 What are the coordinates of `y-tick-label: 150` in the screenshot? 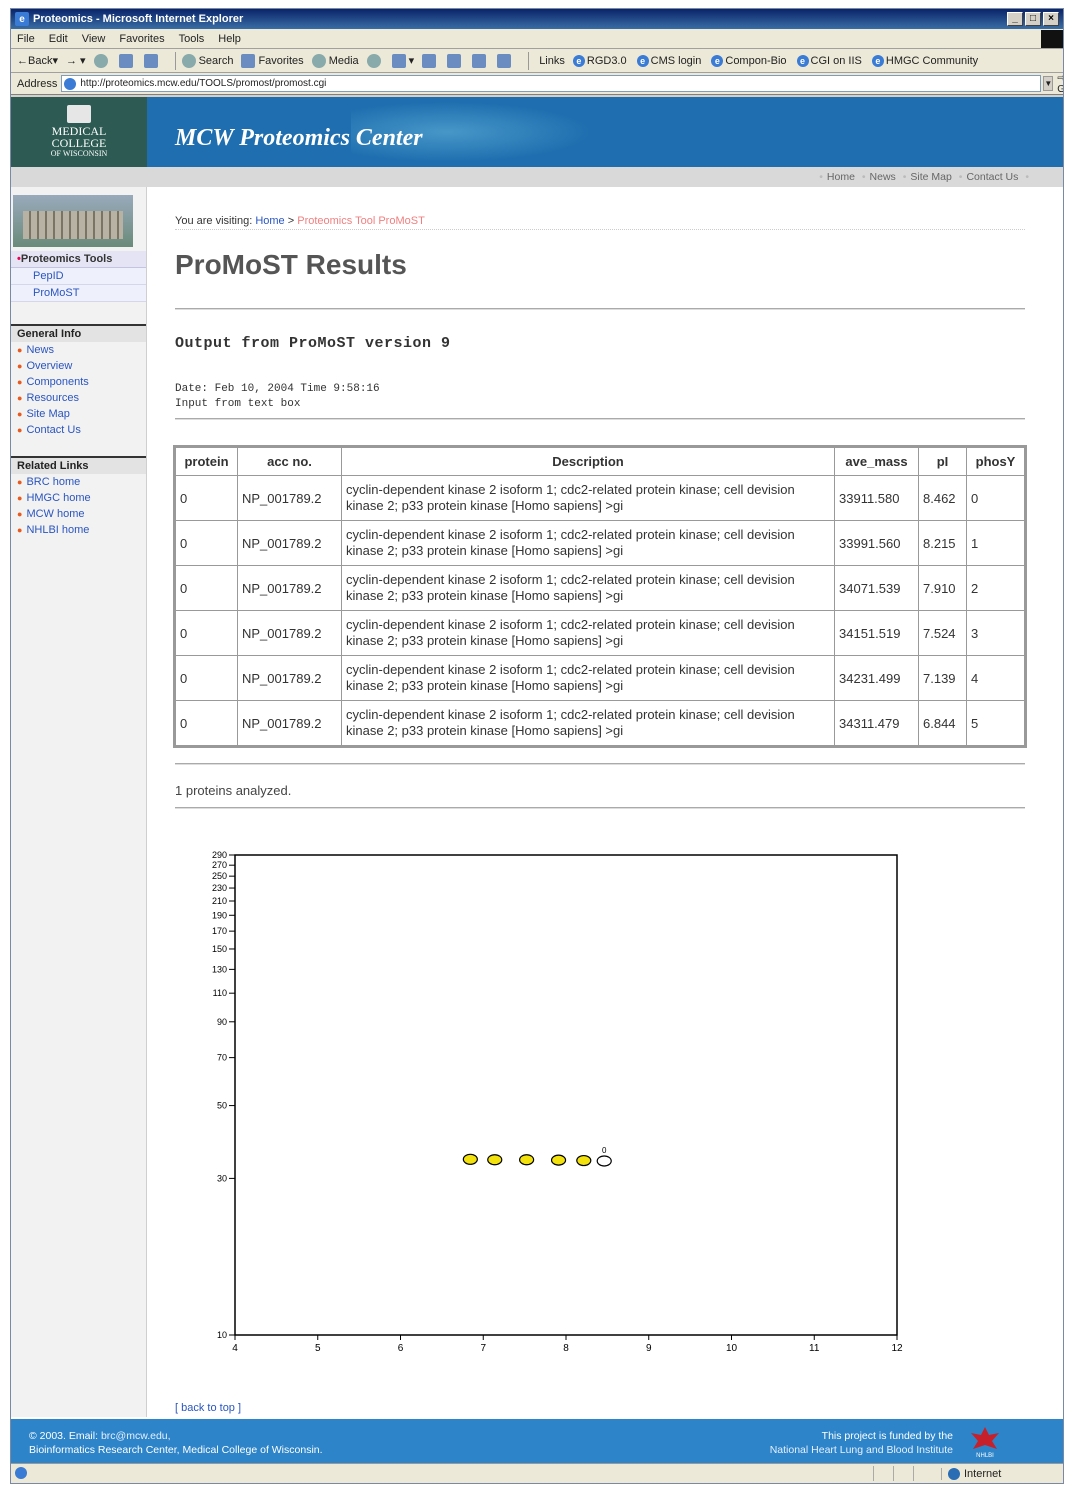 It's located at (219, 949).